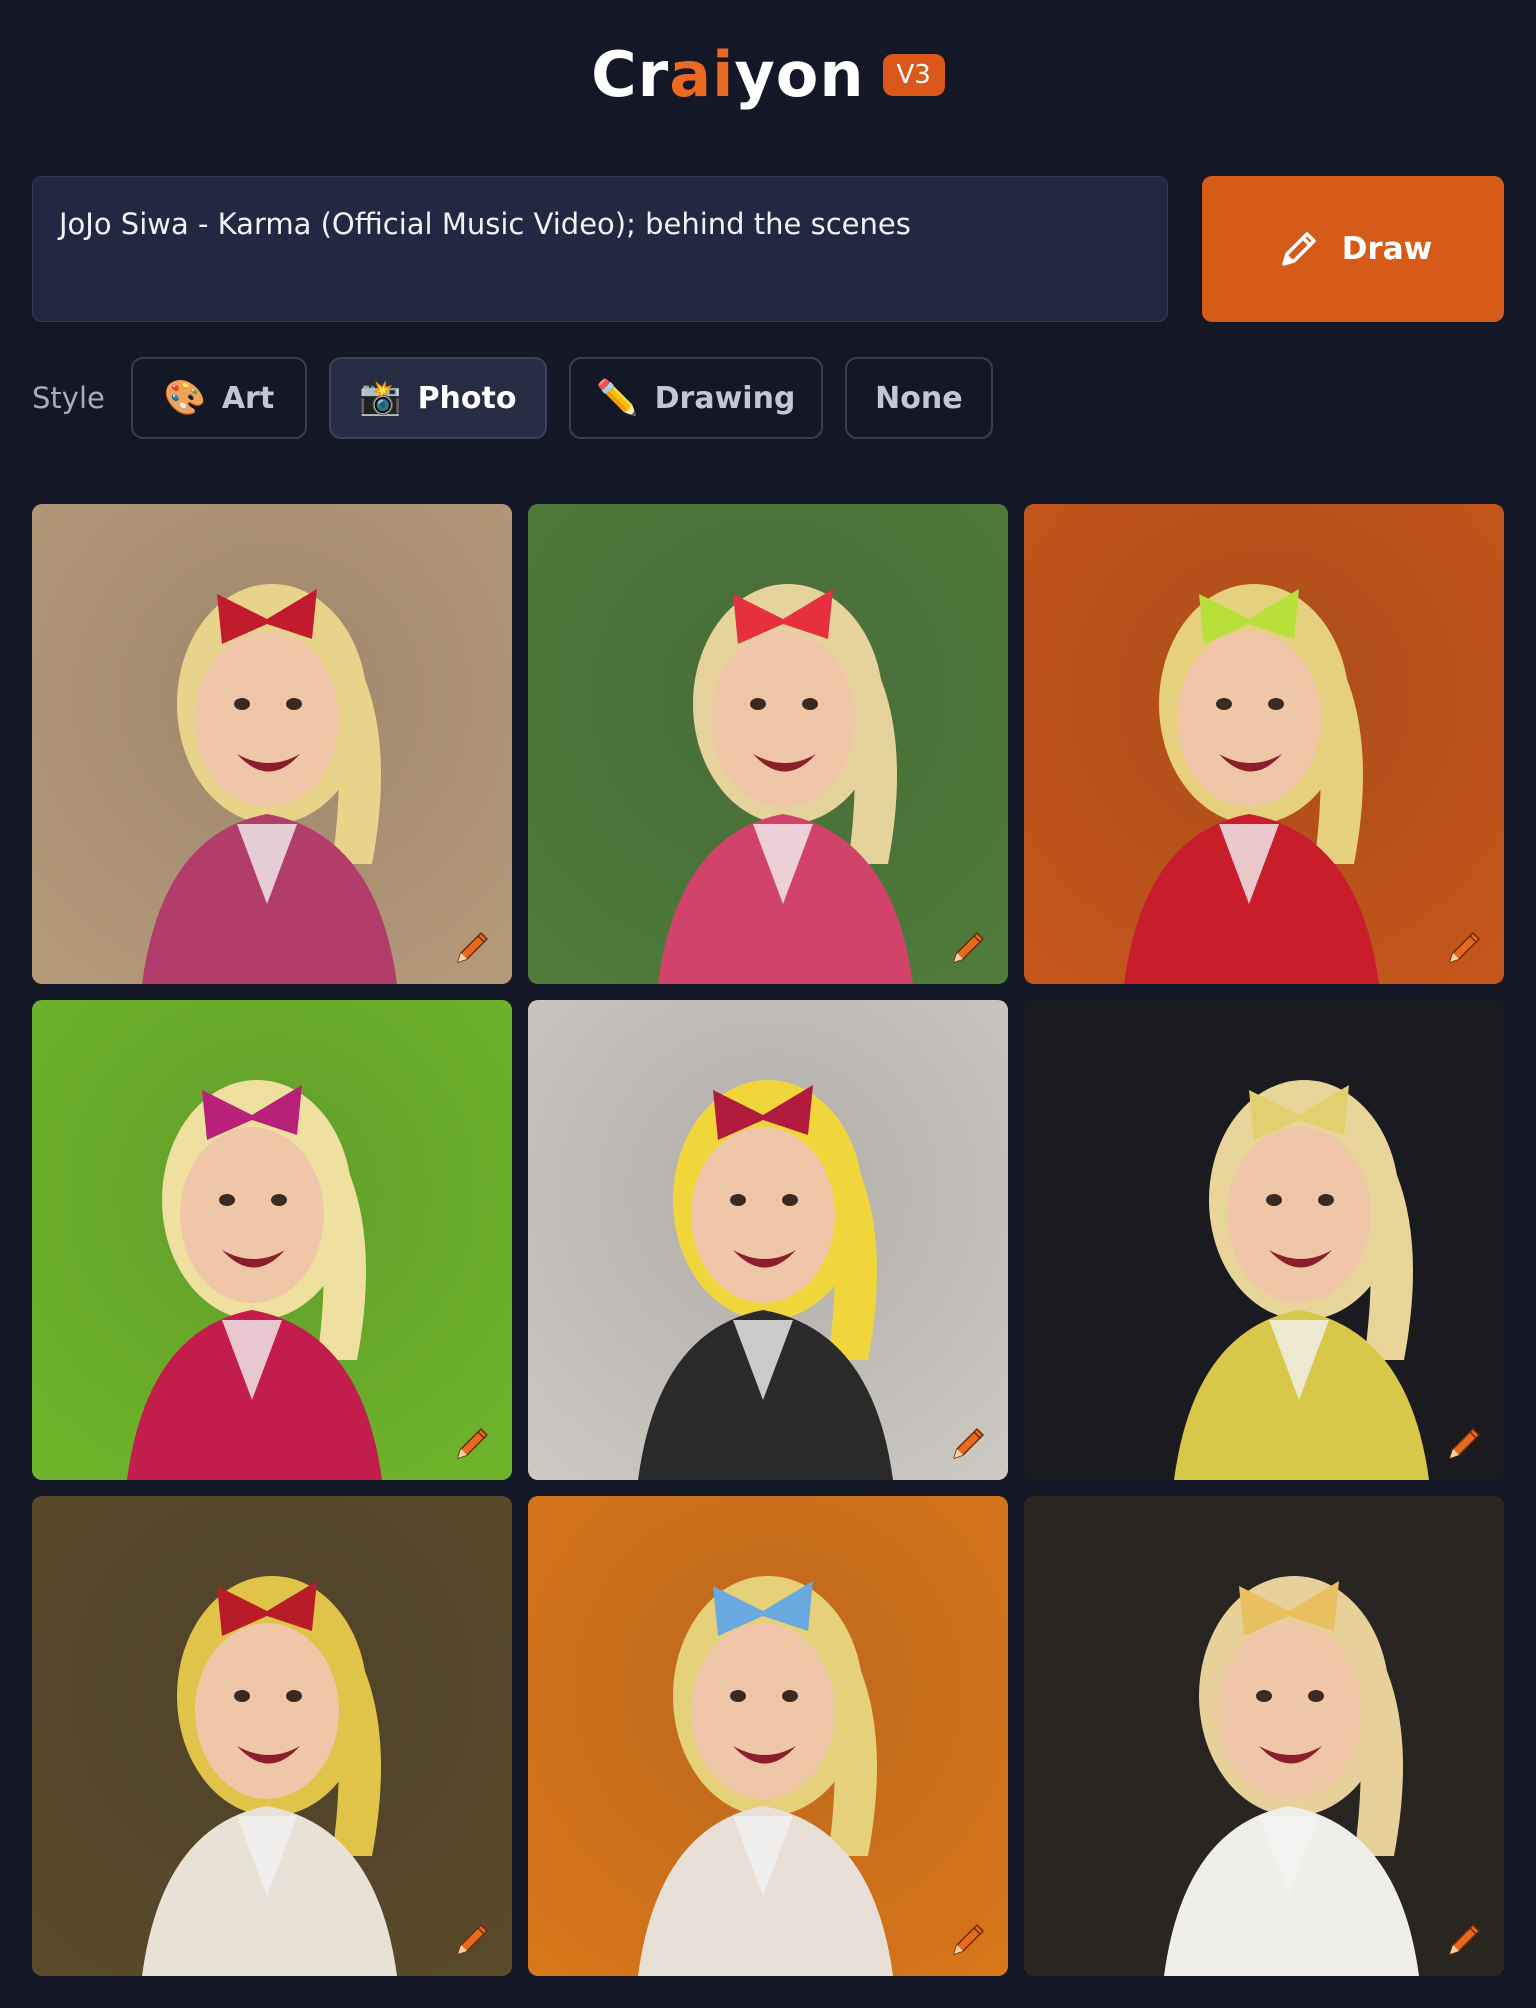  I want to click on style-option-label: Art, so click(248, 398).